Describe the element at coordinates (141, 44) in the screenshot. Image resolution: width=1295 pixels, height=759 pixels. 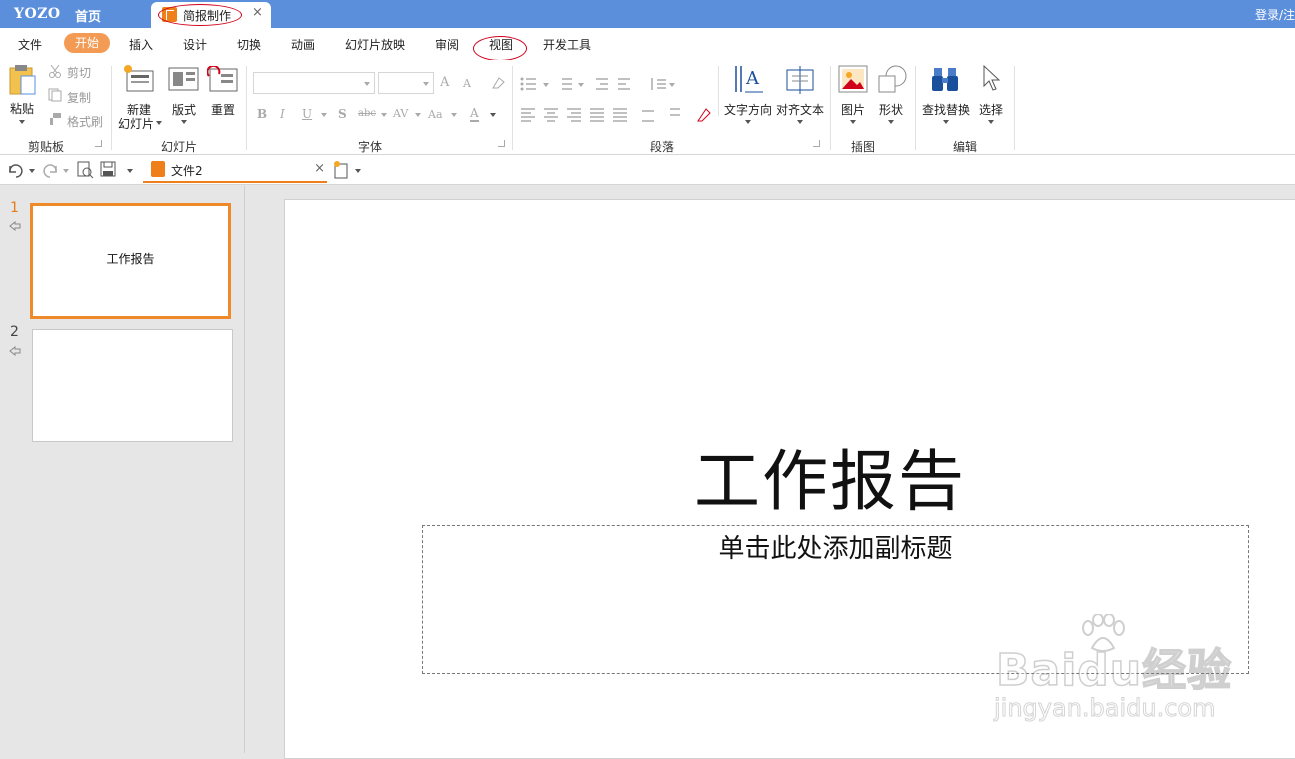
I see `menu-insert: 插入` at that location.